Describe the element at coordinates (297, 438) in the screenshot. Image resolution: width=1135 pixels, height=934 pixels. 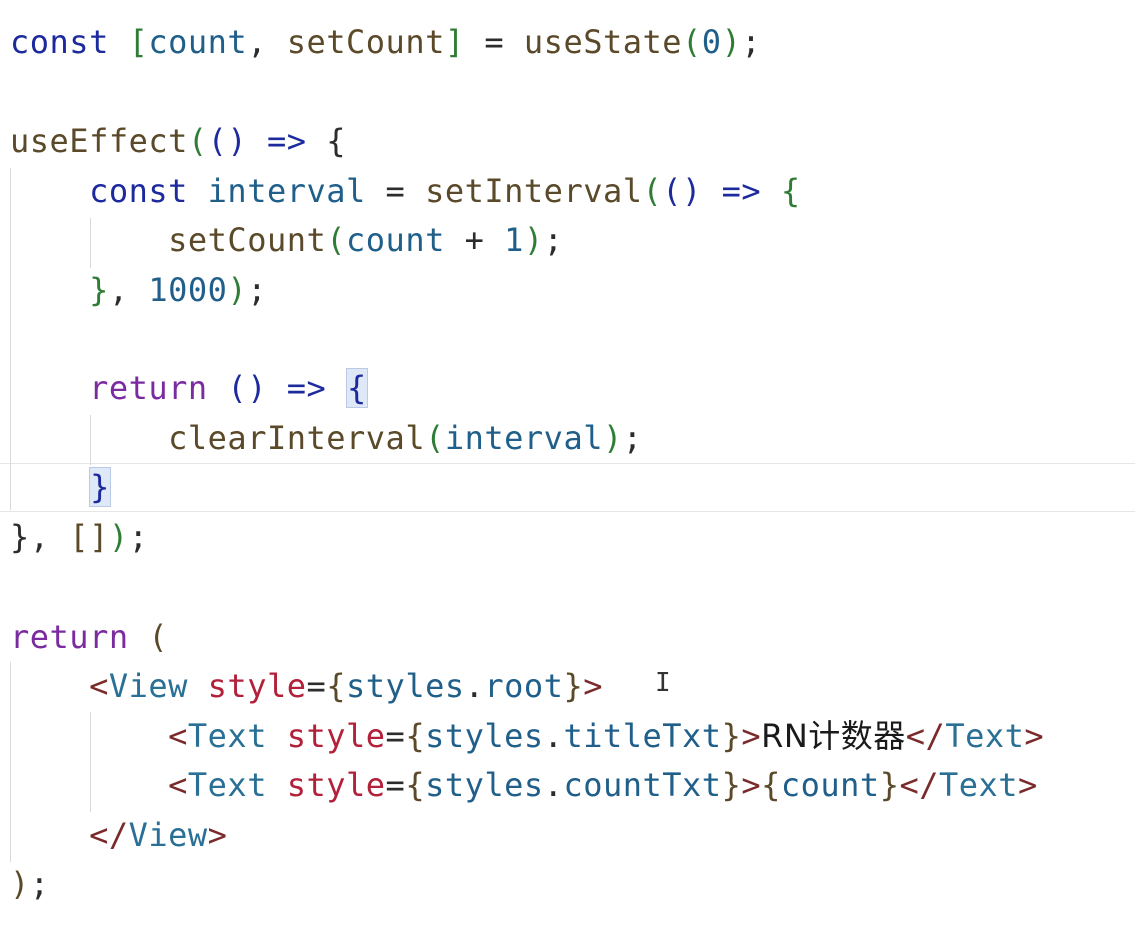
I see `token-function: clearInterval` at that location.